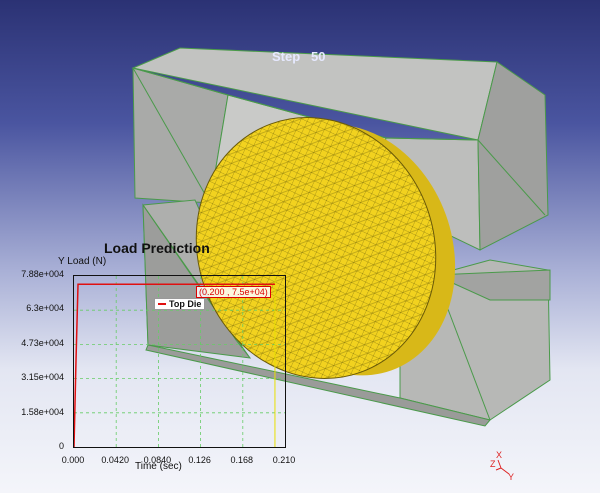  Describe the element at coordinates (45, 308) in the screenshot. I see `y-tick-label: 6.3e+004` at that location.